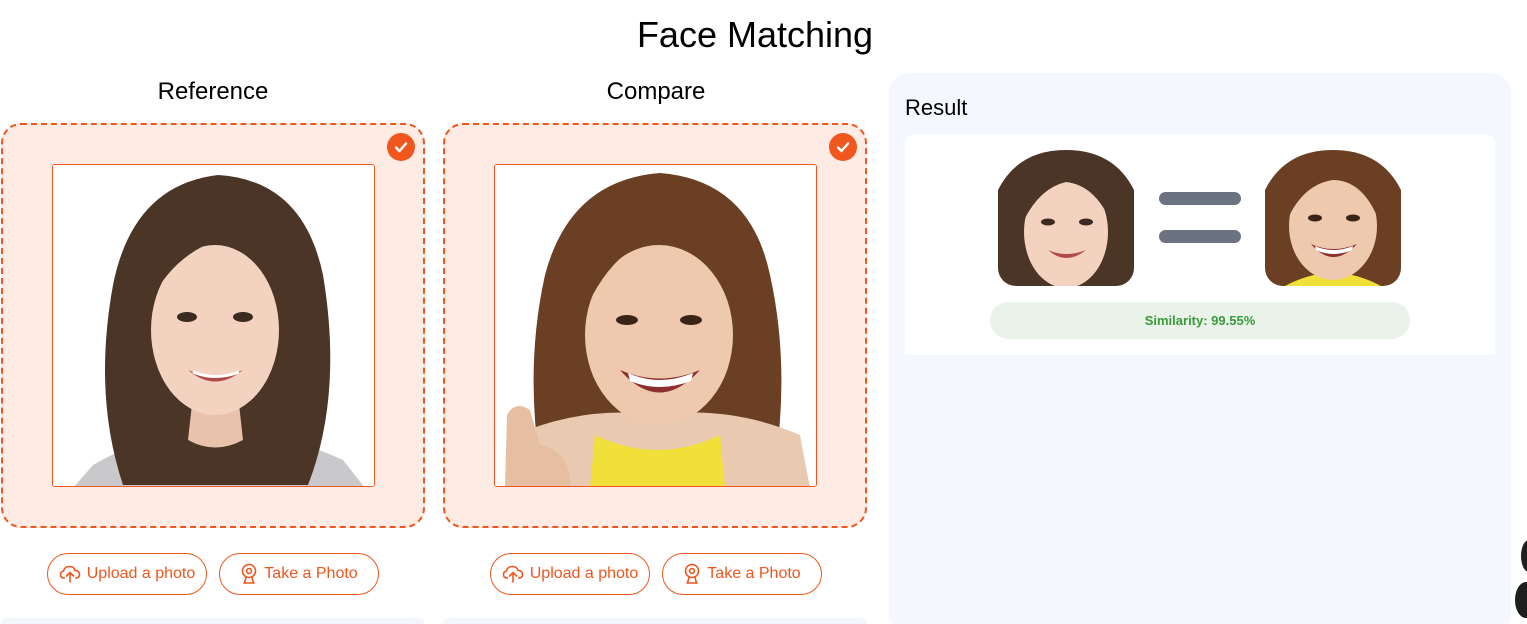 This screenshot has height=624, width=1527. What do you see at coordinates (655, 621) in the screenshot?
I see `compare-panel-below` at bounding box center [655, 621].